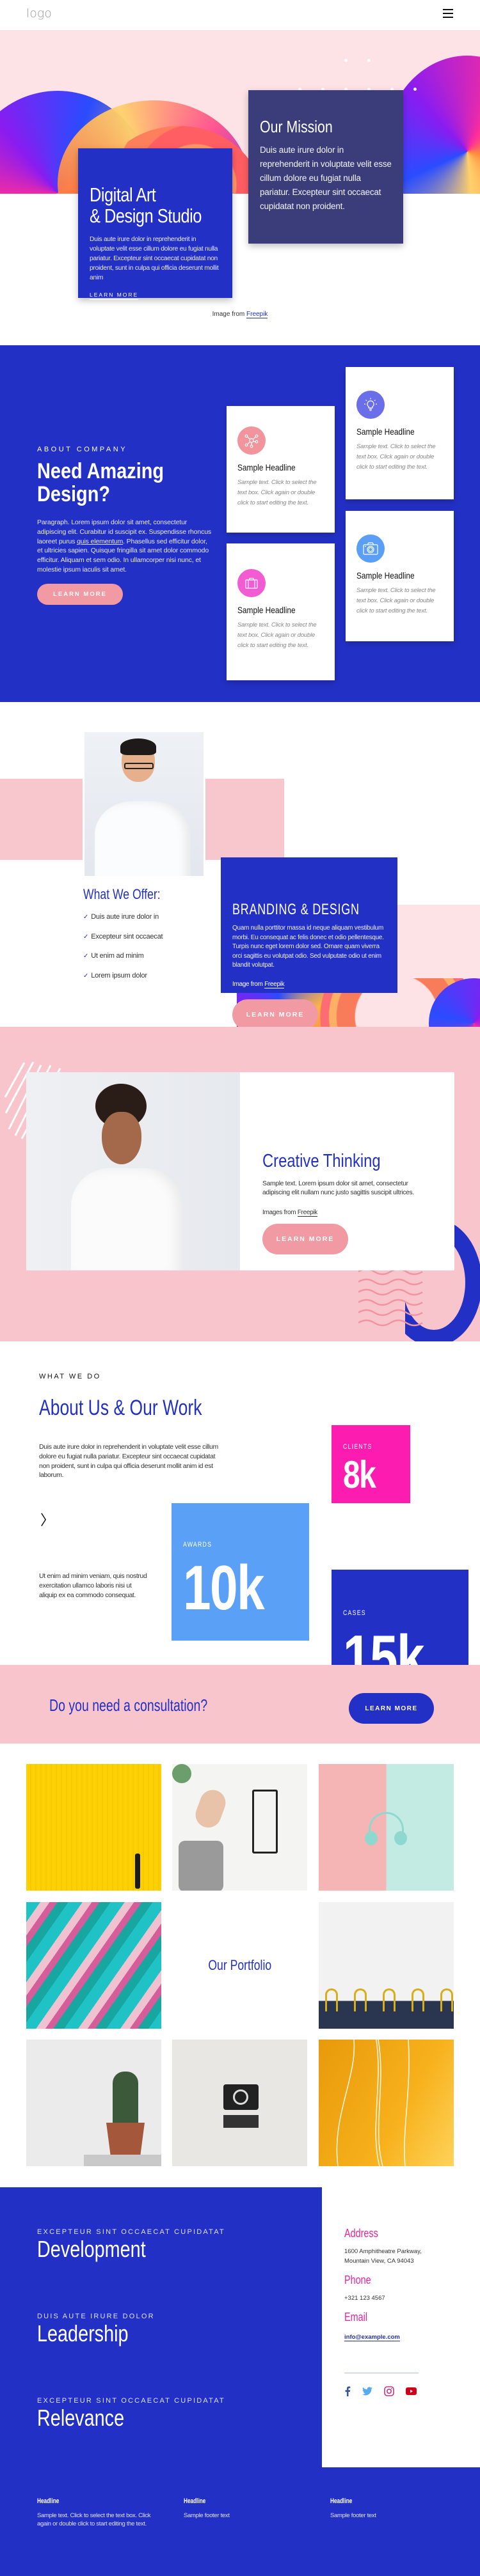  Describe the element at coordinates (239, 2103) in the screenshot. I see `portfolio-tile-camera` at that location.